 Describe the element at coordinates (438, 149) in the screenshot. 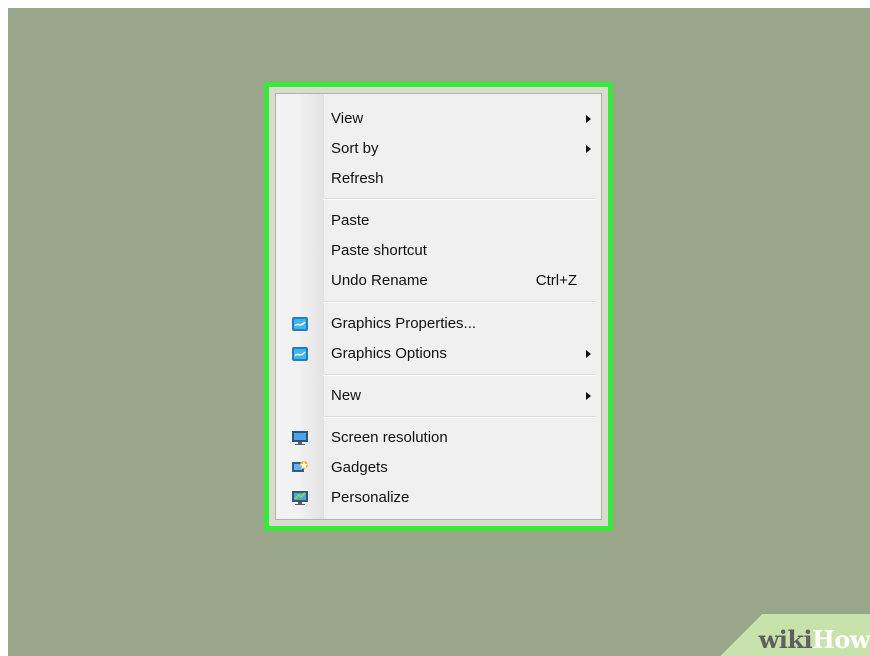

I see `menu-item-sort-by: Sort by` at that location.